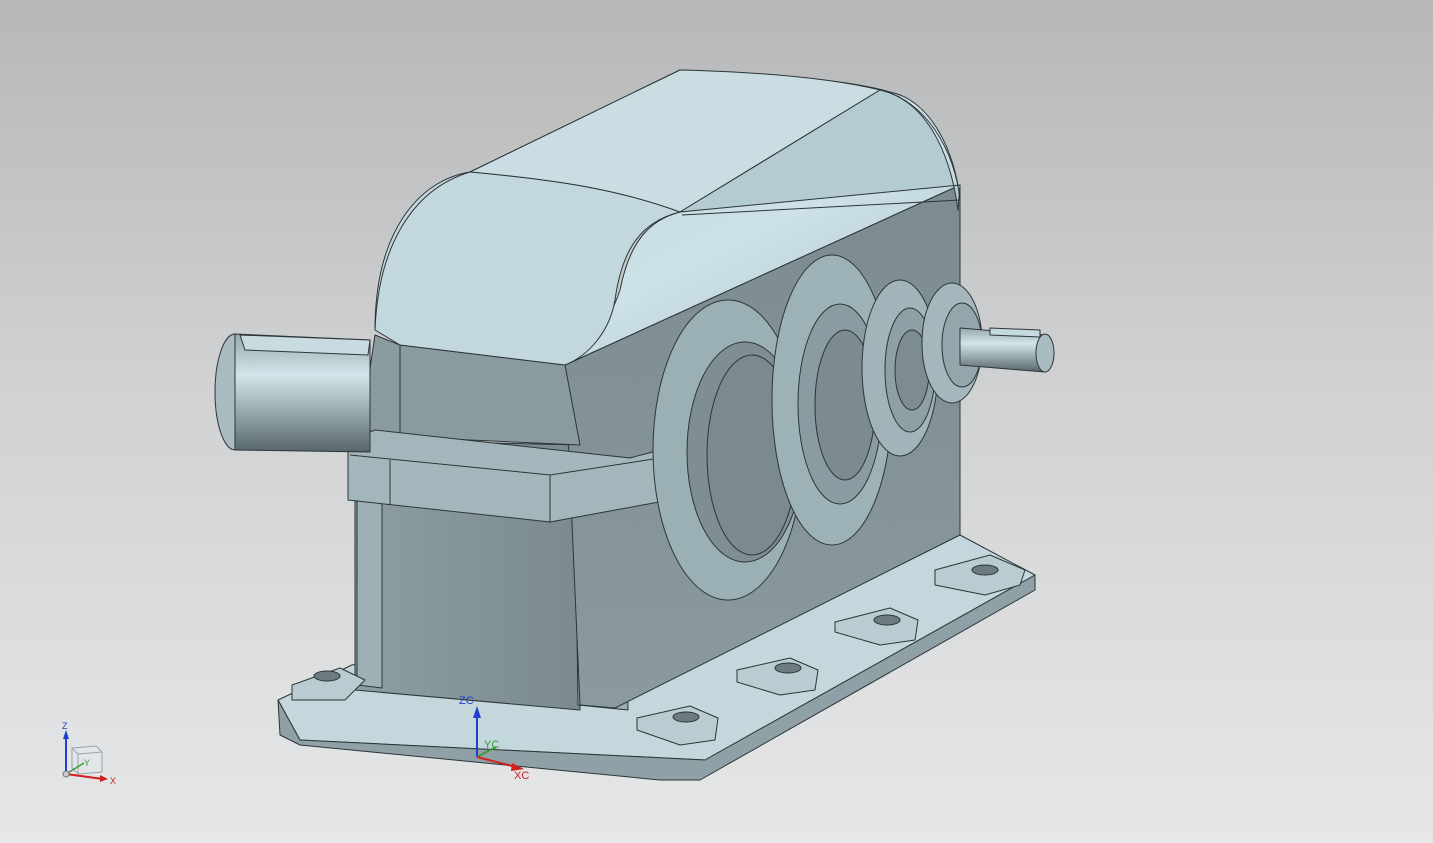  What do you see at coordinates (1015, 332) in the screenshot?
I see `right-shaft-key` at bounding box center [1015, 332].